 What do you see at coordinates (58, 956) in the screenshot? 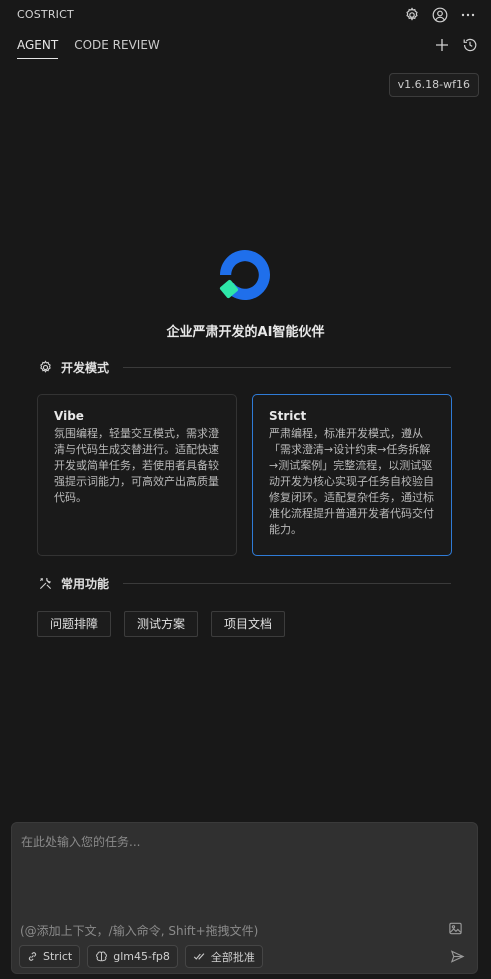
I see `mode-select-label: Strict` at bounding box center [58, 956].